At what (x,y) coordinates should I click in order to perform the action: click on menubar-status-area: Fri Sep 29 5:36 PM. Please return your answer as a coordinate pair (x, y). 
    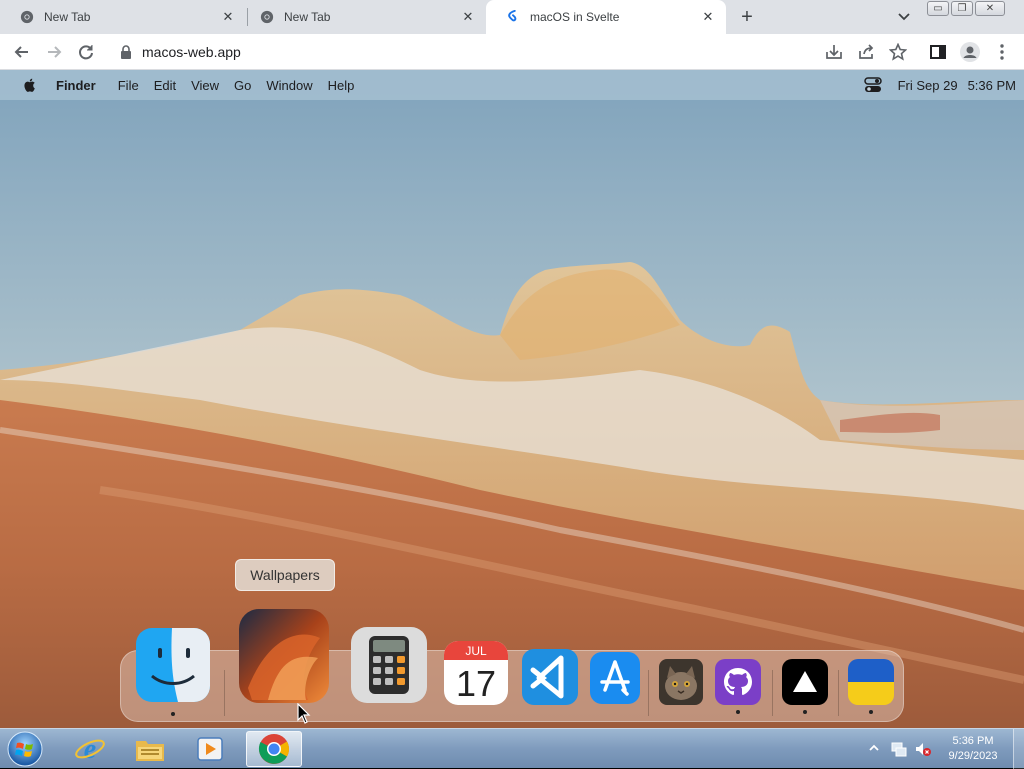
    Looking at the image, I should click on (939, 85).